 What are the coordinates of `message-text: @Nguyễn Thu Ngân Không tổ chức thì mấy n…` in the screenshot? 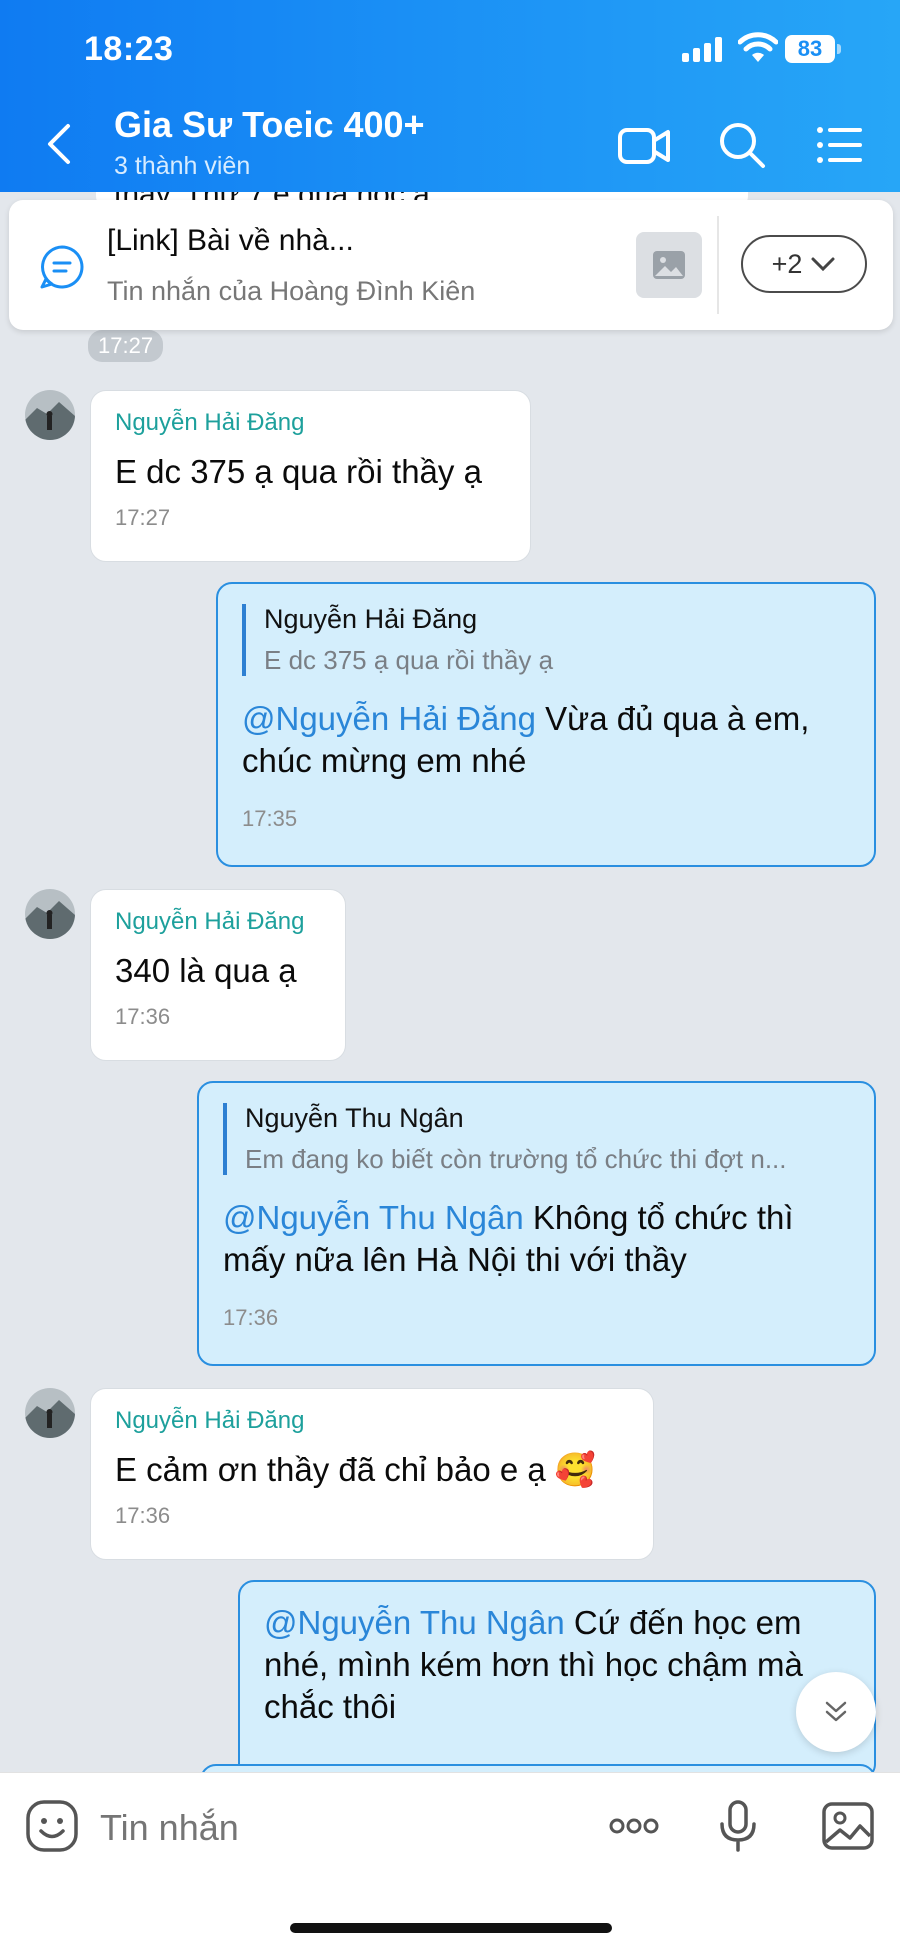 It's located at (508, 1238).